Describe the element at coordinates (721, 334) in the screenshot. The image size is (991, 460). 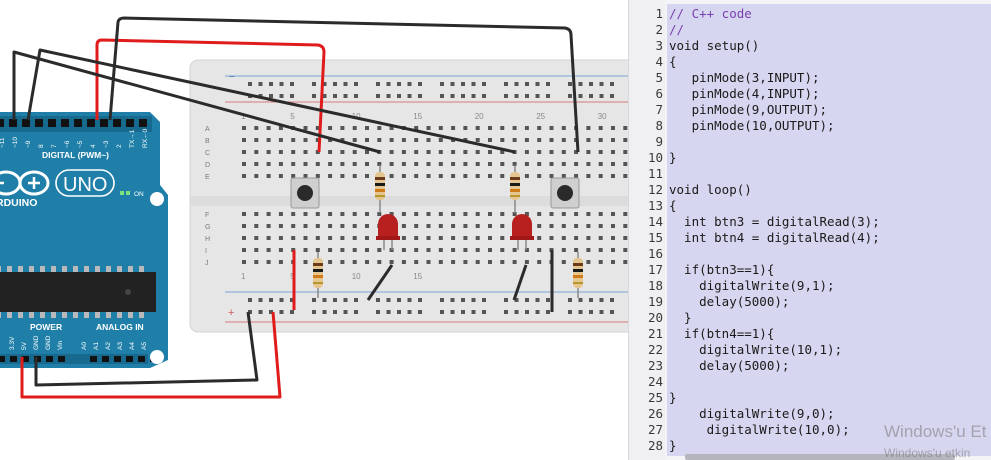
I see `code-line: if(btn4==1){` at that location.